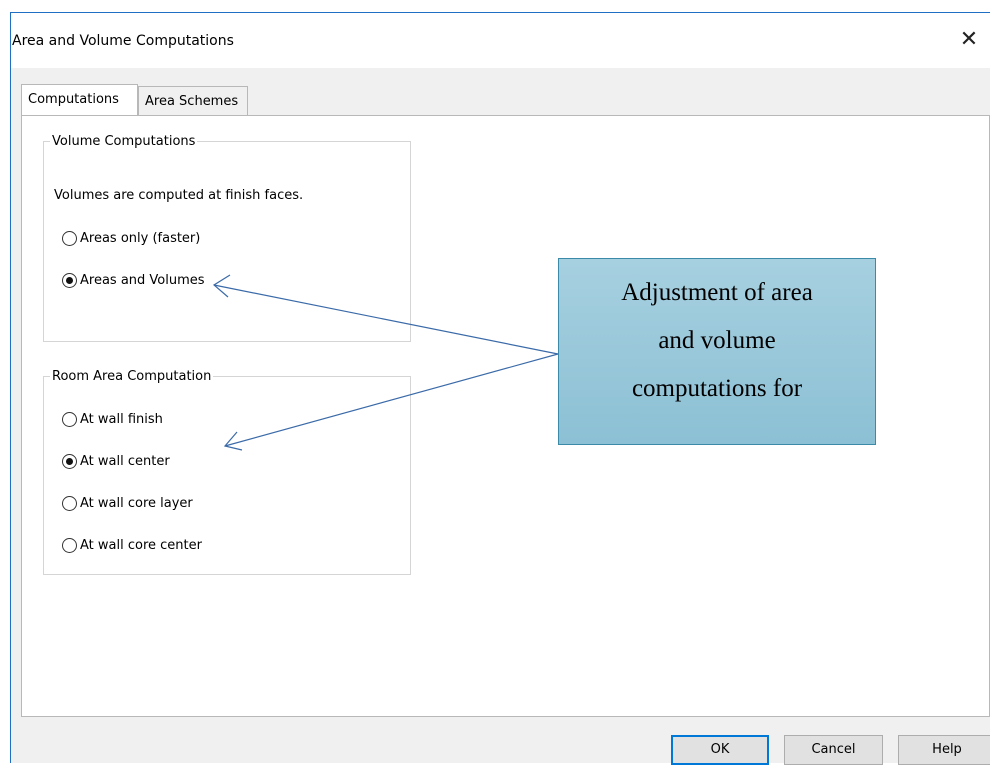 Image resolution: width=990 pixels, height=765 pixels. What do you see at coordinates (141, 545) in the screenshot?
I see `radio-label: At wall core center` at bounding box center [141, 545].